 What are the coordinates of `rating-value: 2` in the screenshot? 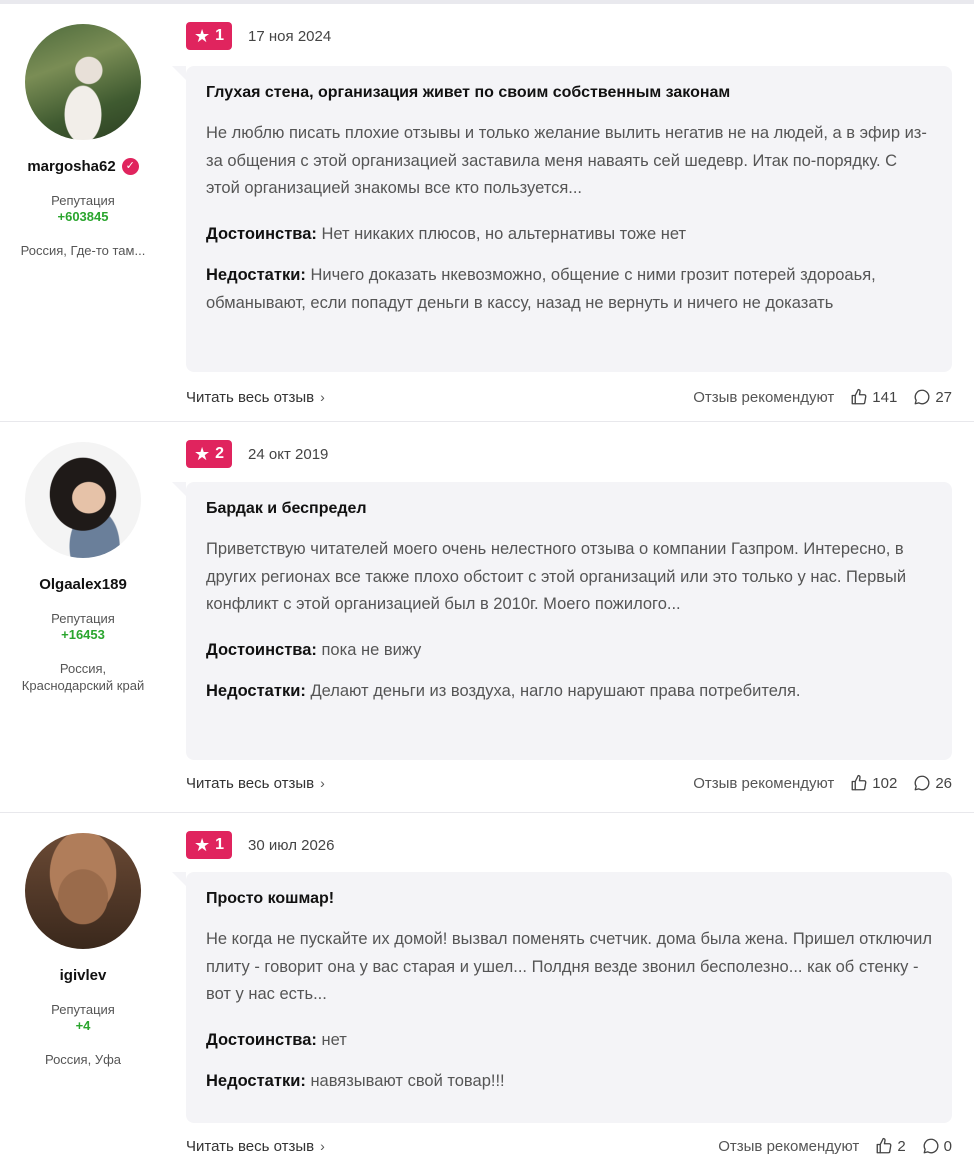 It's located at (220, 453).